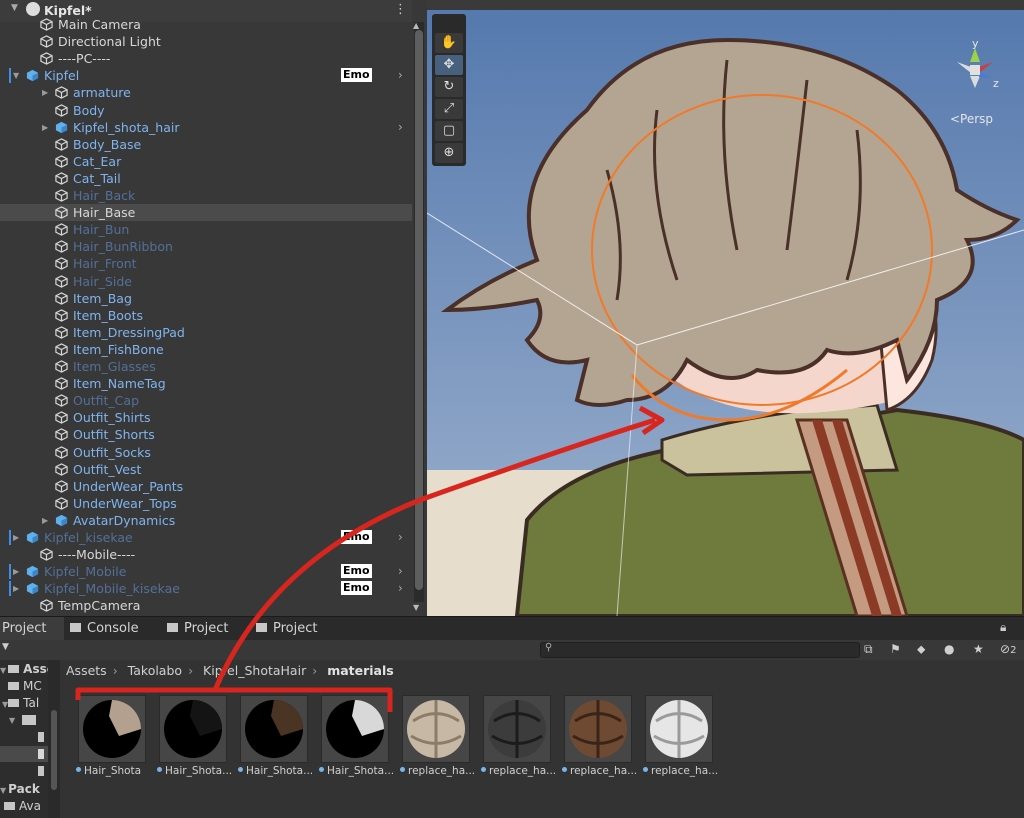 This screenshot has width=1024, height=818. Describe the element at coordinates (360, 670) in the screenshot. I see `breadcrumb-materials: materials` at that location.